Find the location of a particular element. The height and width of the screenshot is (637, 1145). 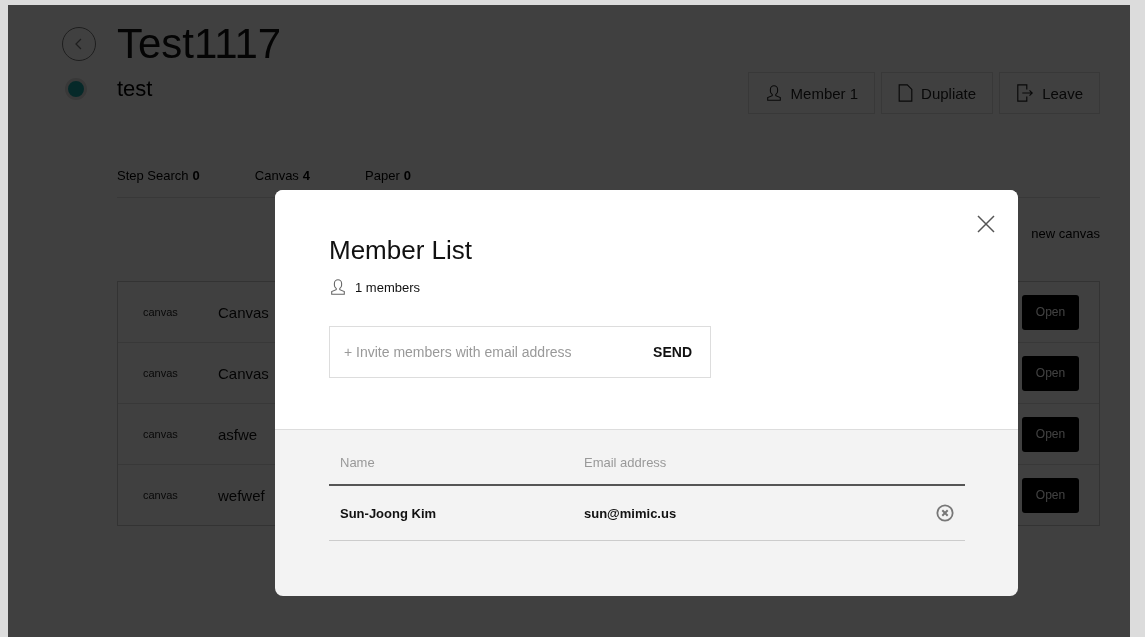

canvas-name: wefwef is located at coordinates (241, 495).